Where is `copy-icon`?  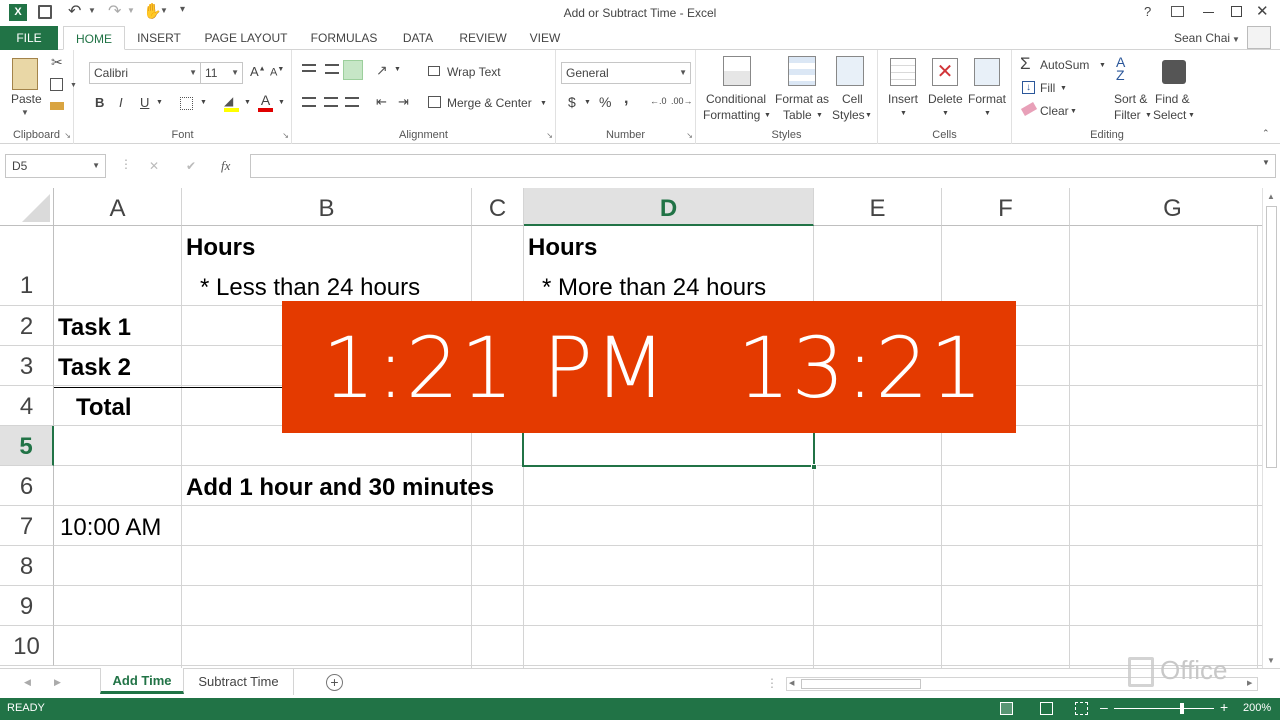 copy-icon is located at coordinates (56, 84).